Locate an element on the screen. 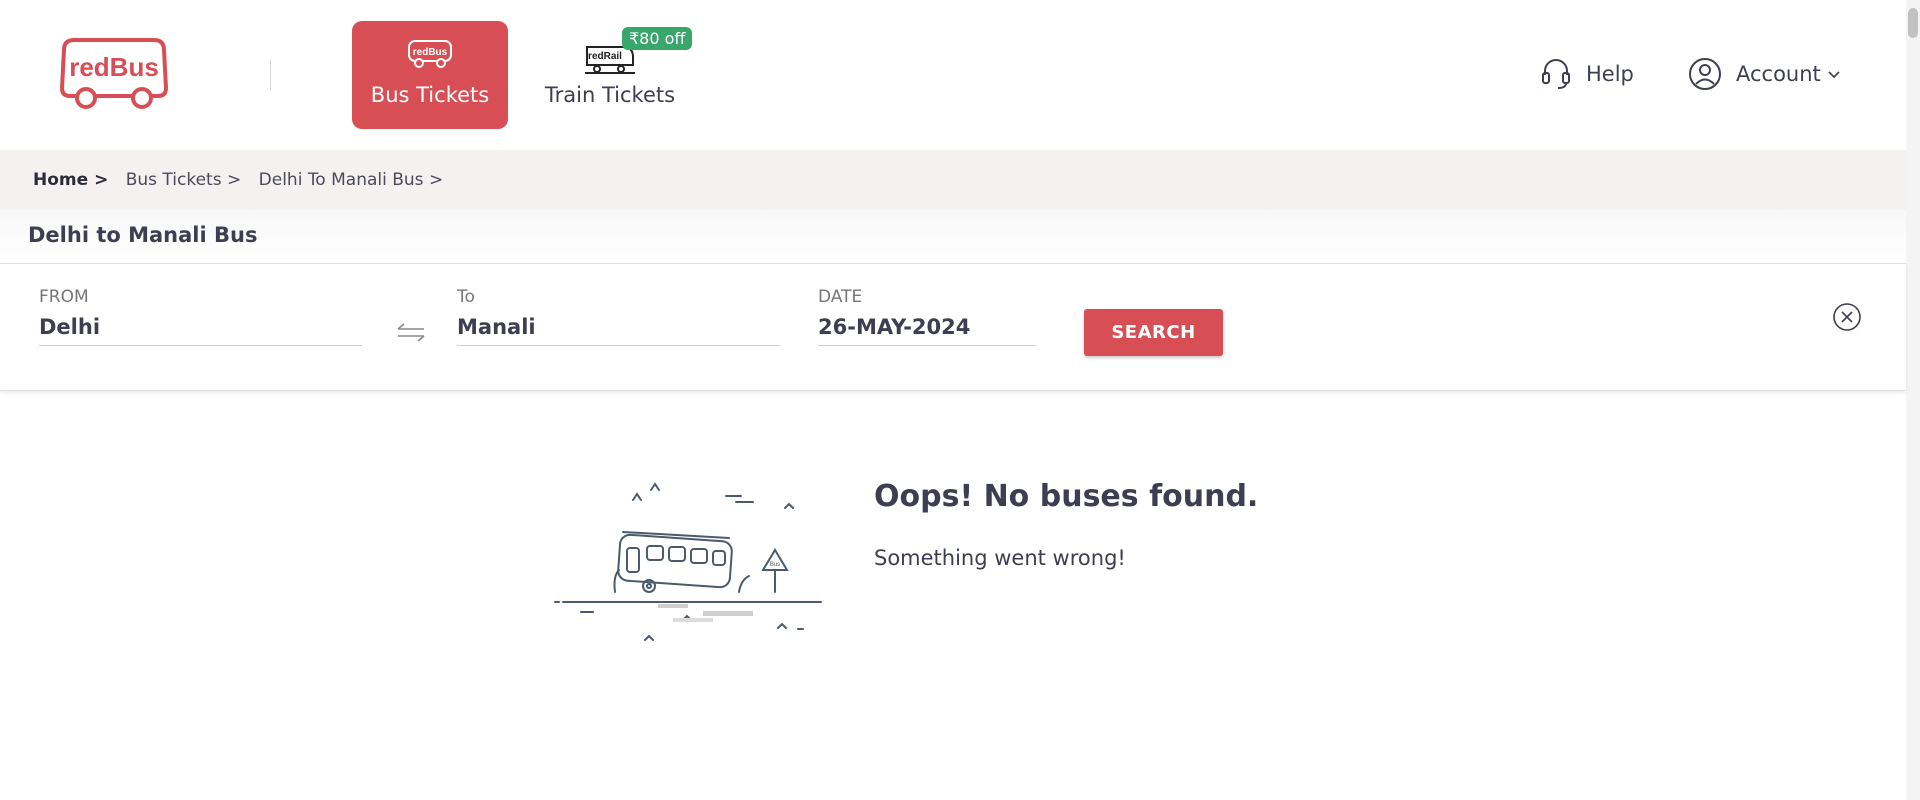 The image size is (1920, 800). chevron-down-icon is located at coordinates (1834, 75).